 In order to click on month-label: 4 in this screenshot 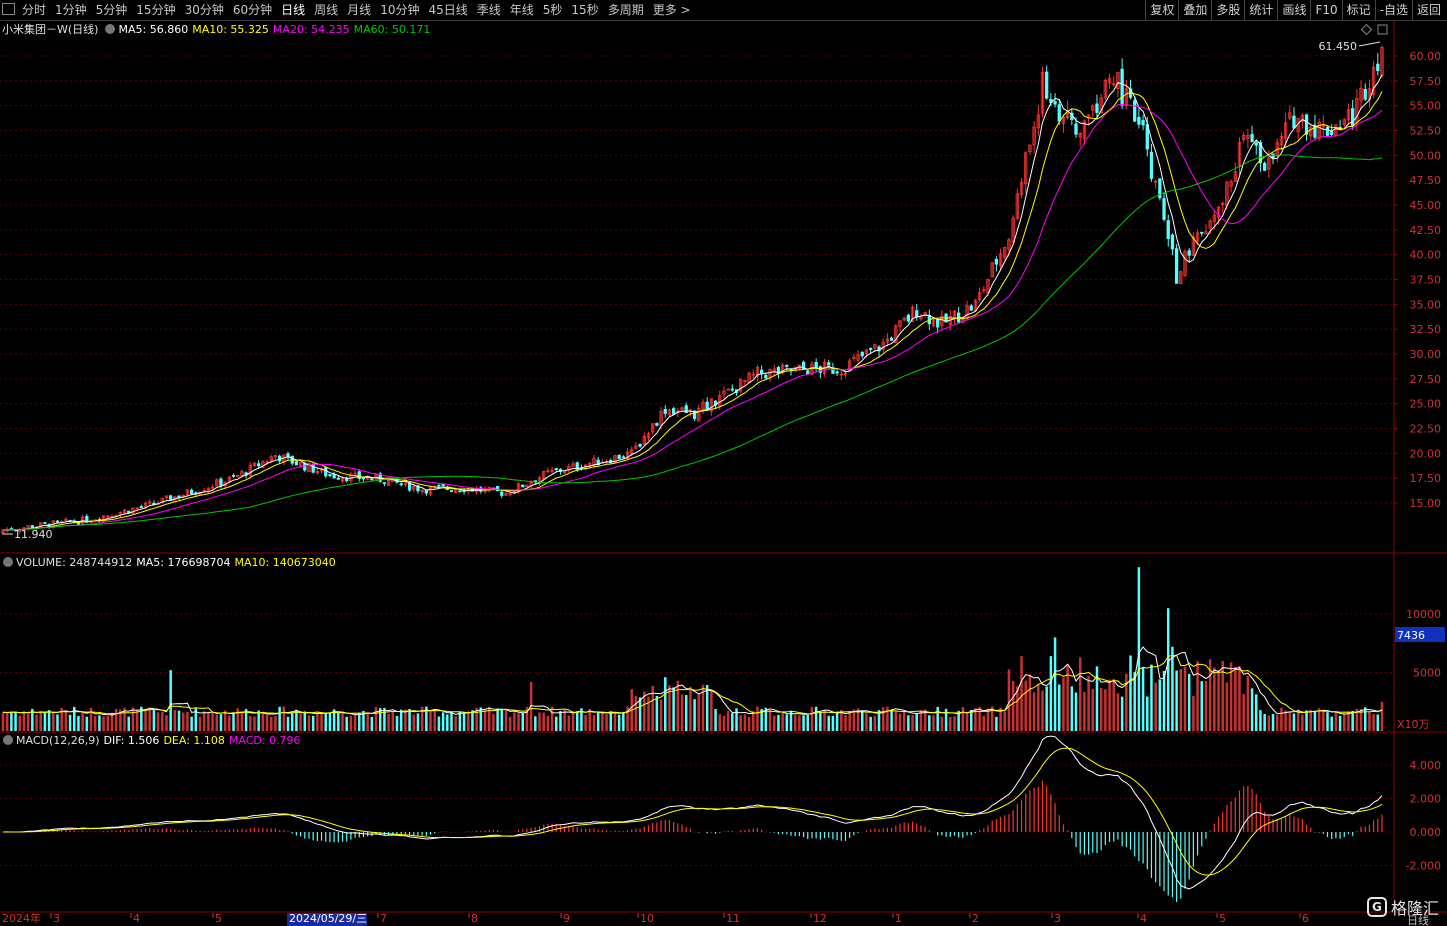, I will do `click(1143, 918)`.